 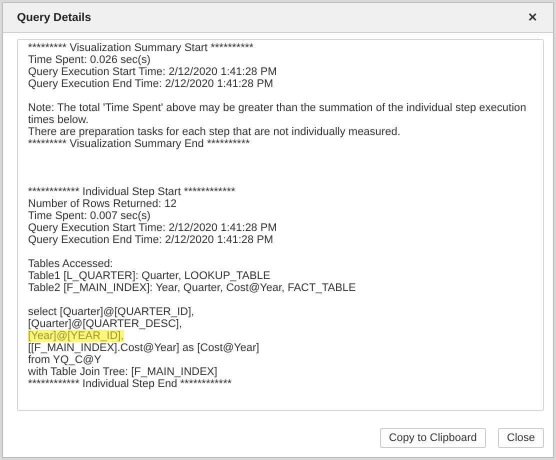 What do you see at coordinates (70, 264) in the screenshot?
I see `text-line: Tables Accessed:` at bounding box center [70, 264].